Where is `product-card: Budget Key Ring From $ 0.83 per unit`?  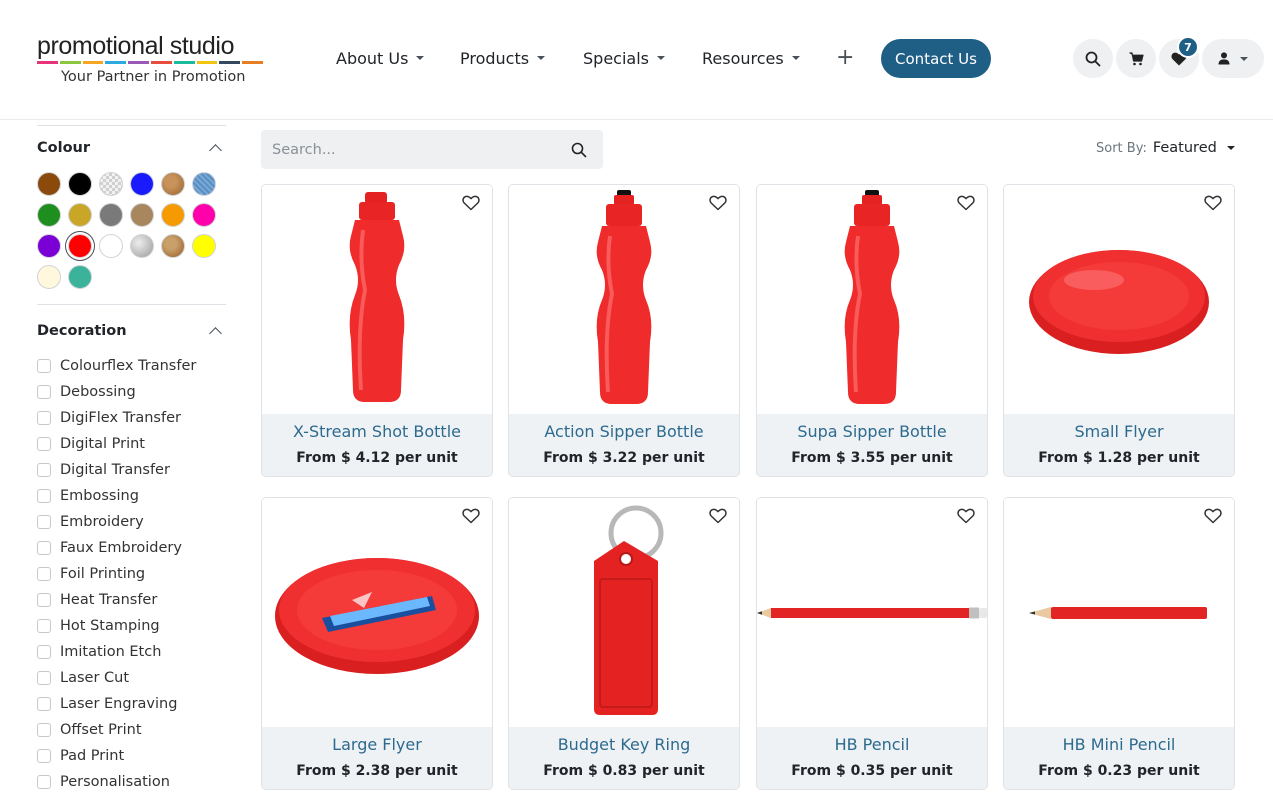
product-card: Budget Key Ring From $ 0.83 per unit is located at coordinates (624, 643).